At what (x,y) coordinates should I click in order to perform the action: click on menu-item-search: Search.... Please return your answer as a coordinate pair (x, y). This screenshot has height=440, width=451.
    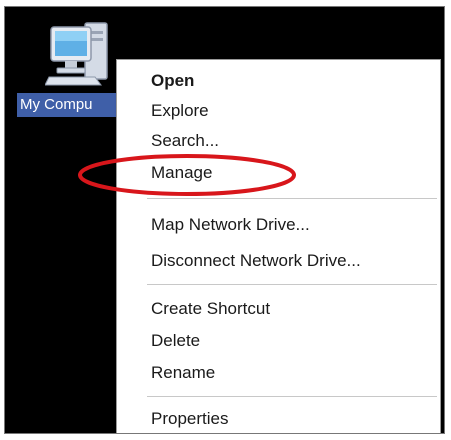
    Looking at the image, I should click on (278, 141).